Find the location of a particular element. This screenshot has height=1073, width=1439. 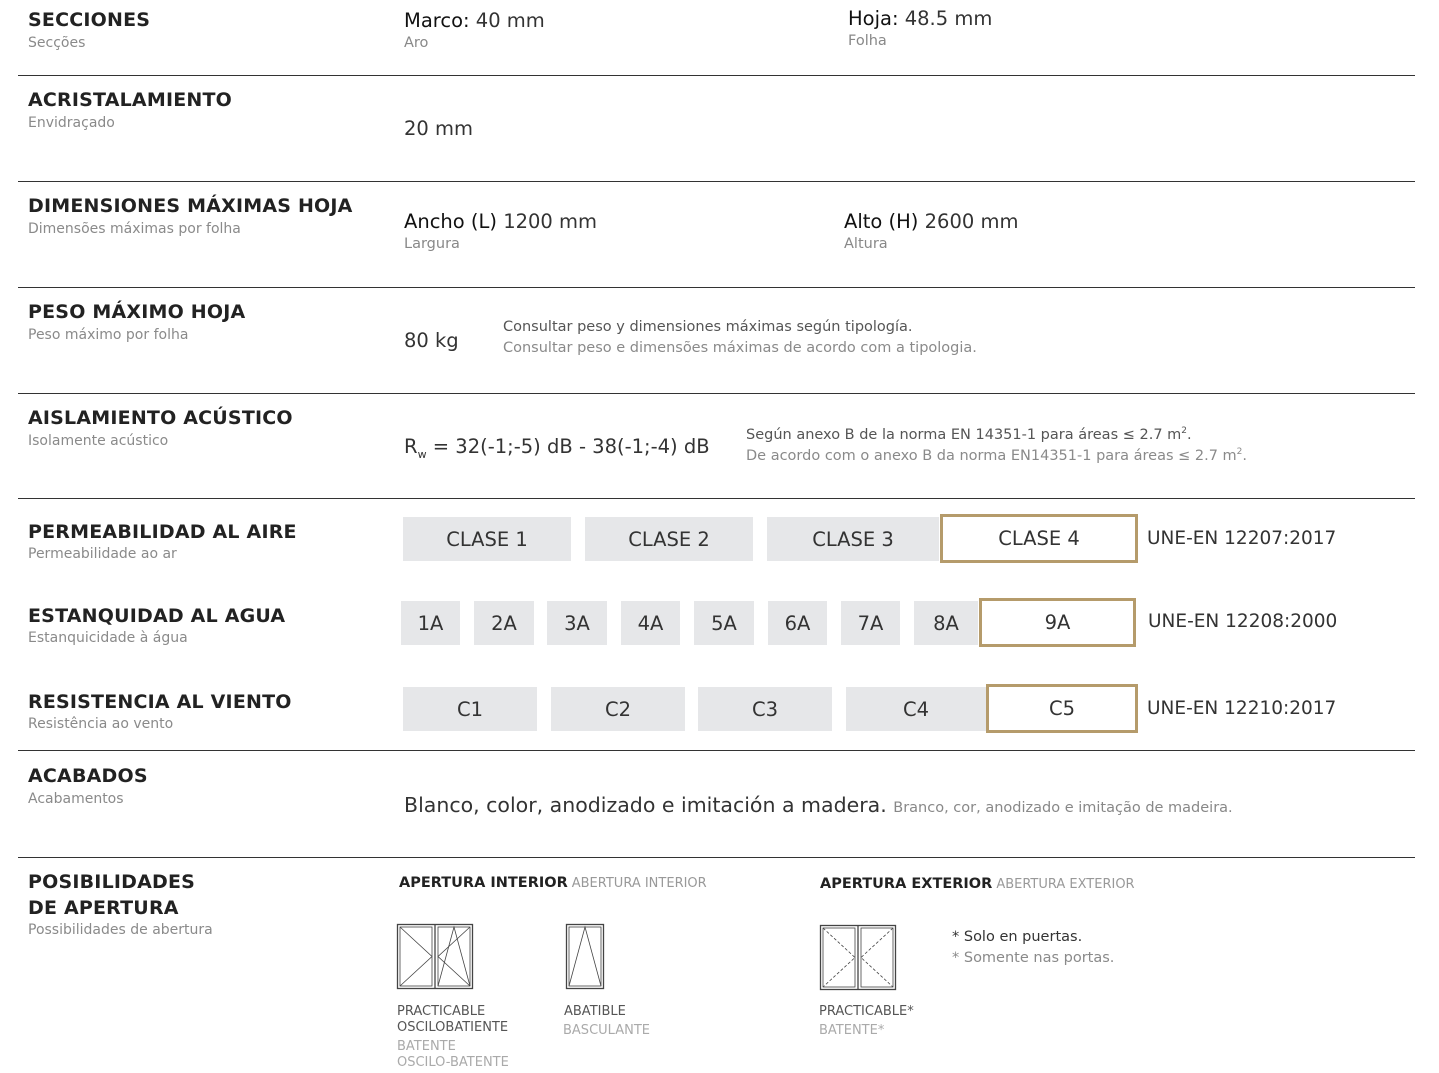

resistencia-standard: UNE-EN 12210:2017 is located at coordinates (1242, 708).